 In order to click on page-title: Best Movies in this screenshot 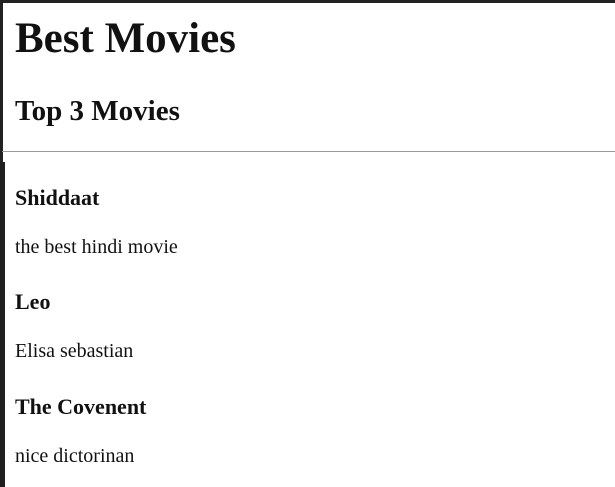, I will do `click(125, 38)`.